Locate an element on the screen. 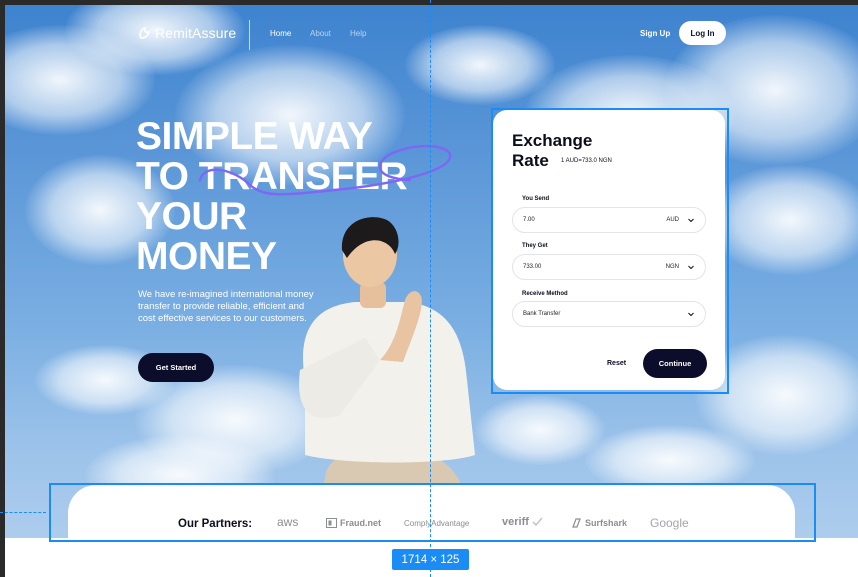 The height and width of the screenshot is (577, 858). brand-logo: RemitAssure is located at coordinates (187, 33).